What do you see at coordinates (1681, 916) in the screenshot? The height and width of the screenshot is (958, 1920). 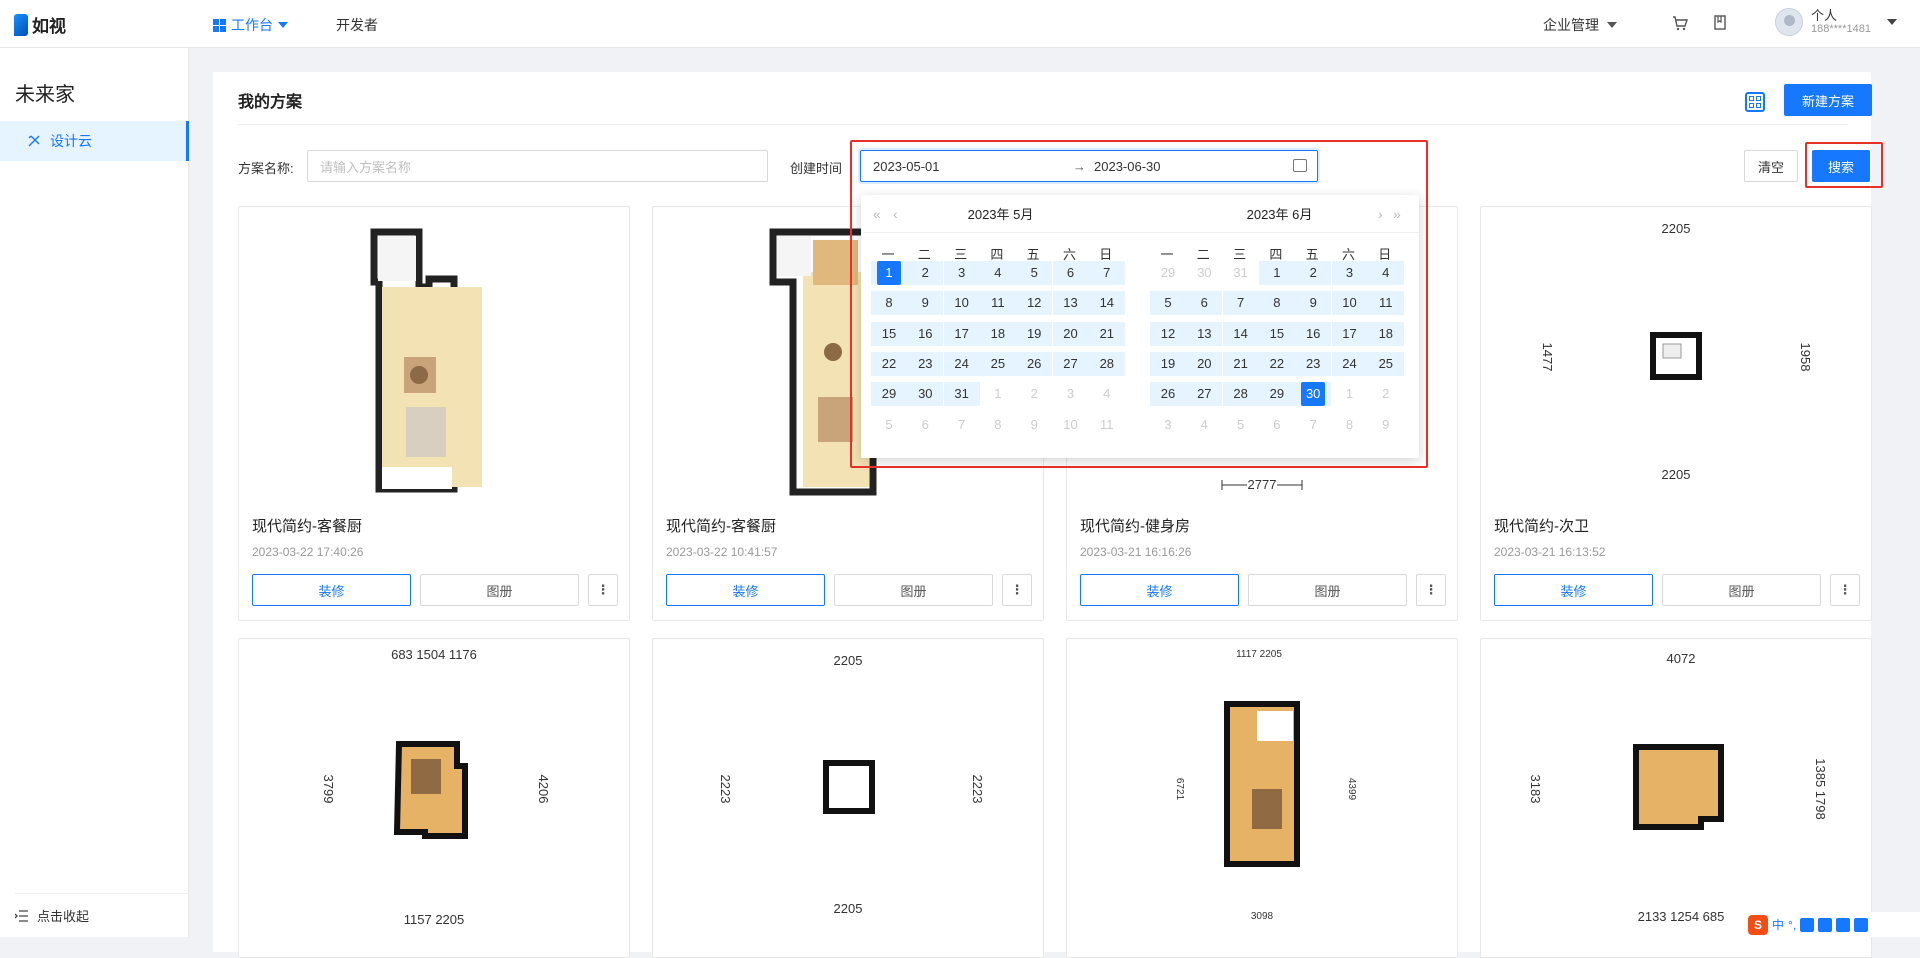 I see `dim-label: 2133 1254 685` at bounding box center [1681, 916].